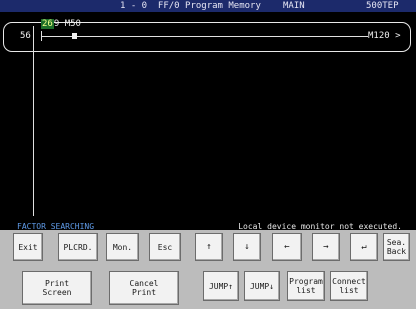  Describe the element at coordinates (47, 24) in the screenshot. I see `contact-value: 26` at that location.